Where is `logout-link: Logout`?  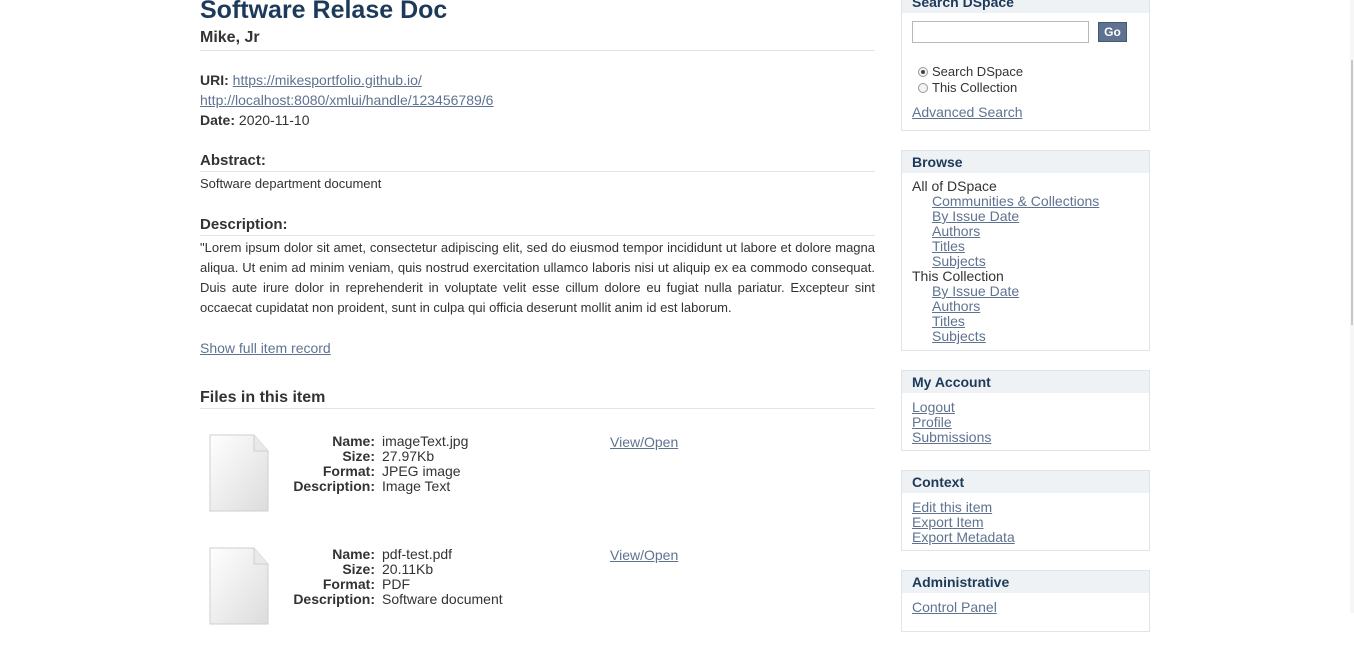
logout-link: Logout is located at coordinates (1025, 407).